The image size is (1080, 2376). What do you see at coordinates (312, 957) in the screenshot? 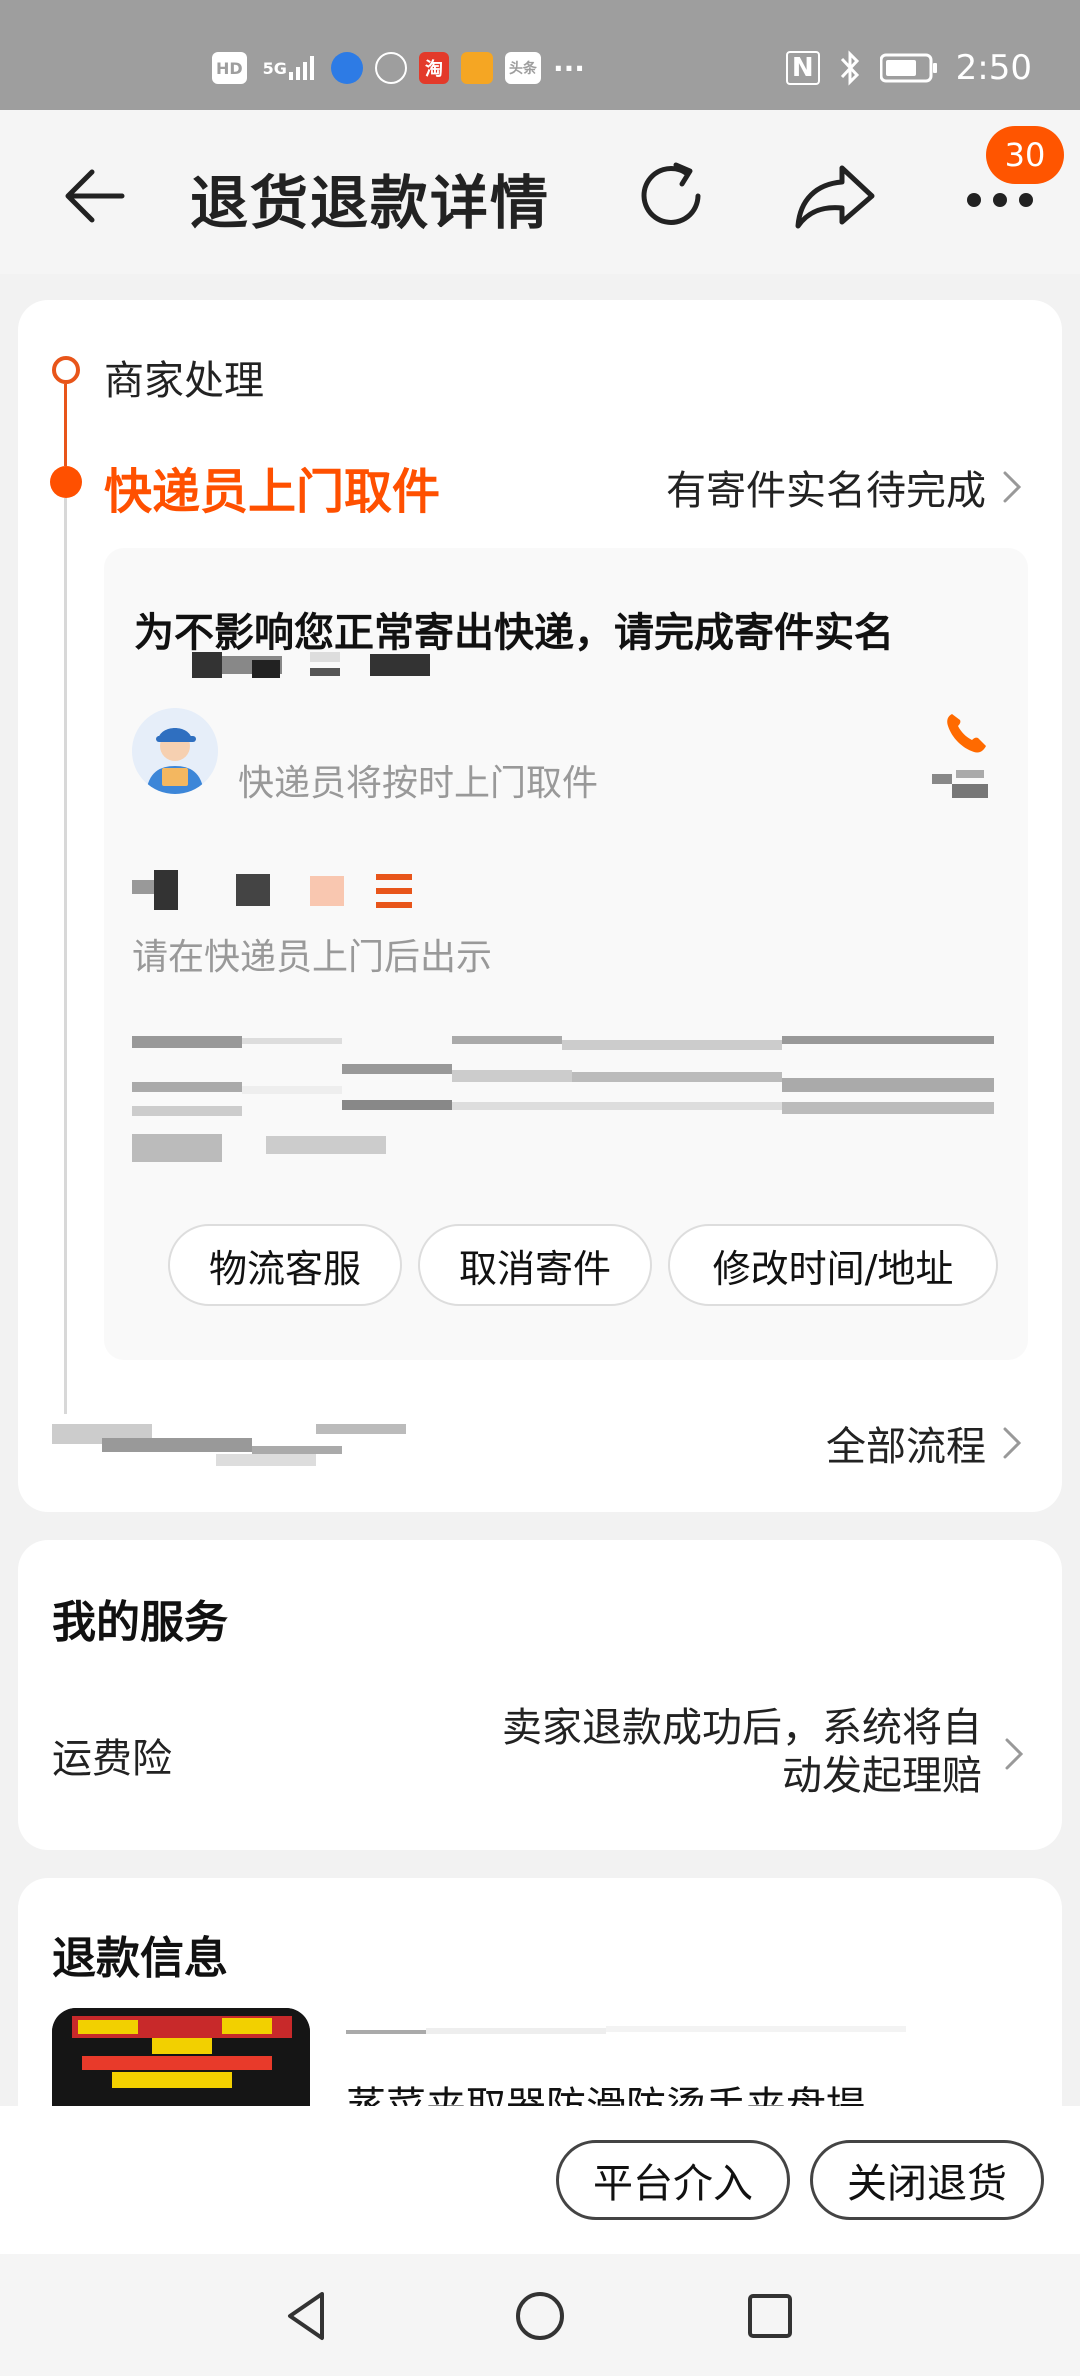
I see `show-code-hint: 请在快递员上门后出示` at bounding box center [312, 957].